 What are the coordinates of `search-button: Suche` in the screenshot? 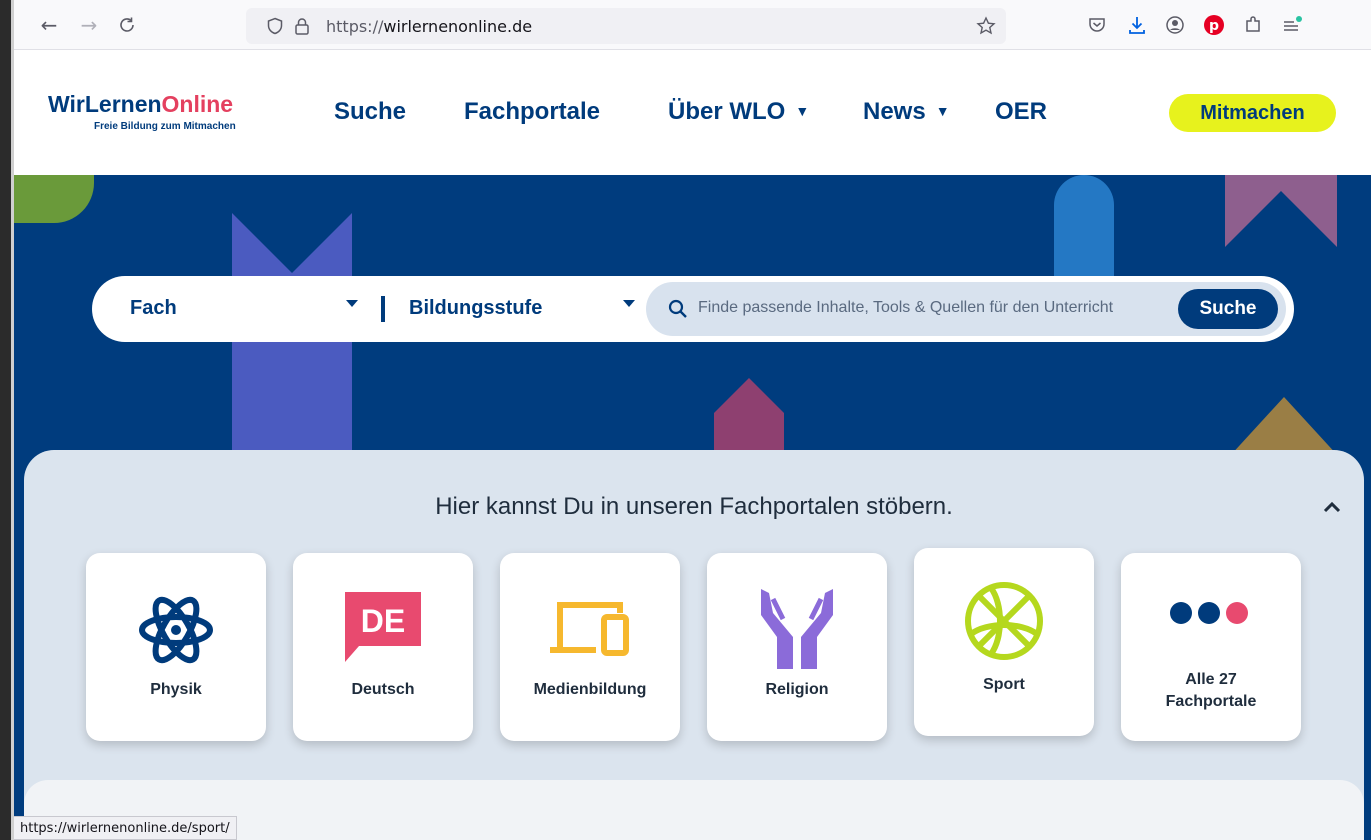 It's located at (1228, 309).